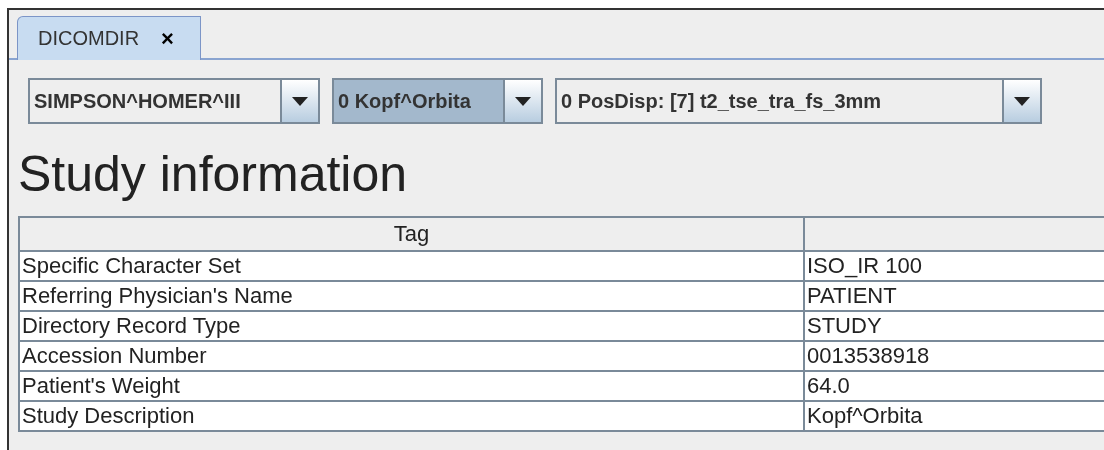  Describe the element at coordinates (411, 326) in the screenshot. I see `table-cell: Directory Record Type` at that location.